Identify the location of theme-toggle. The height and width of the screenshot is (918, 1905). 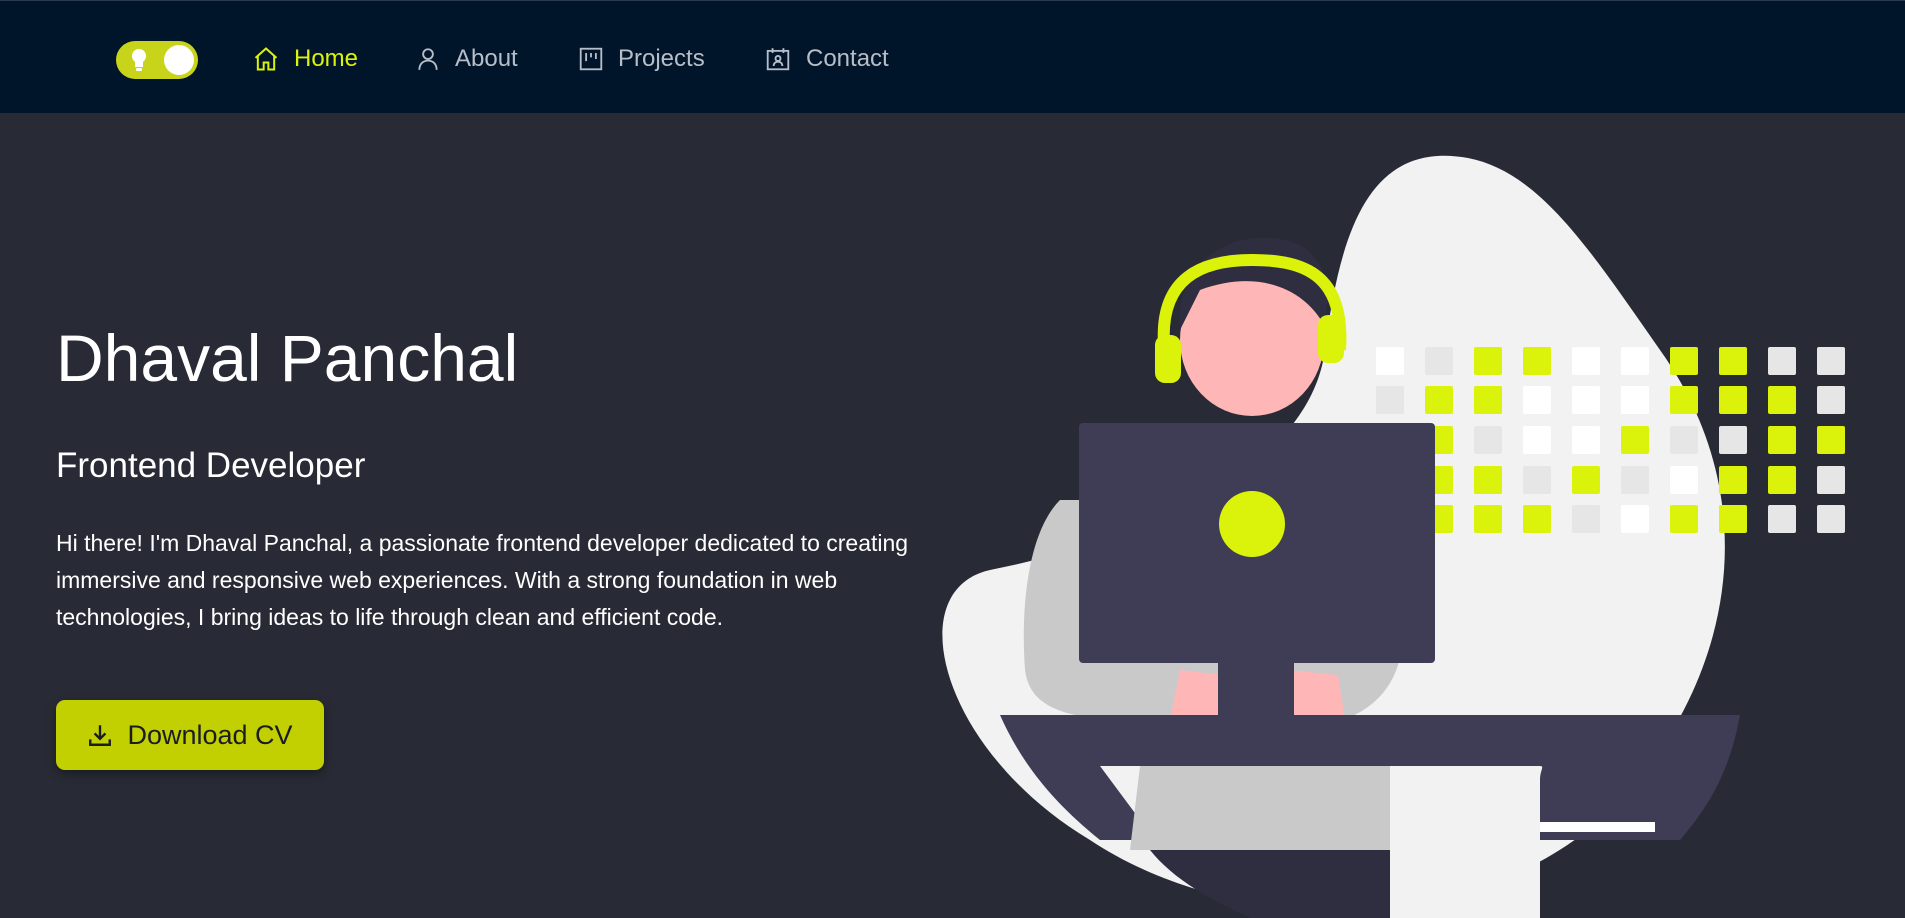
(157, 60).